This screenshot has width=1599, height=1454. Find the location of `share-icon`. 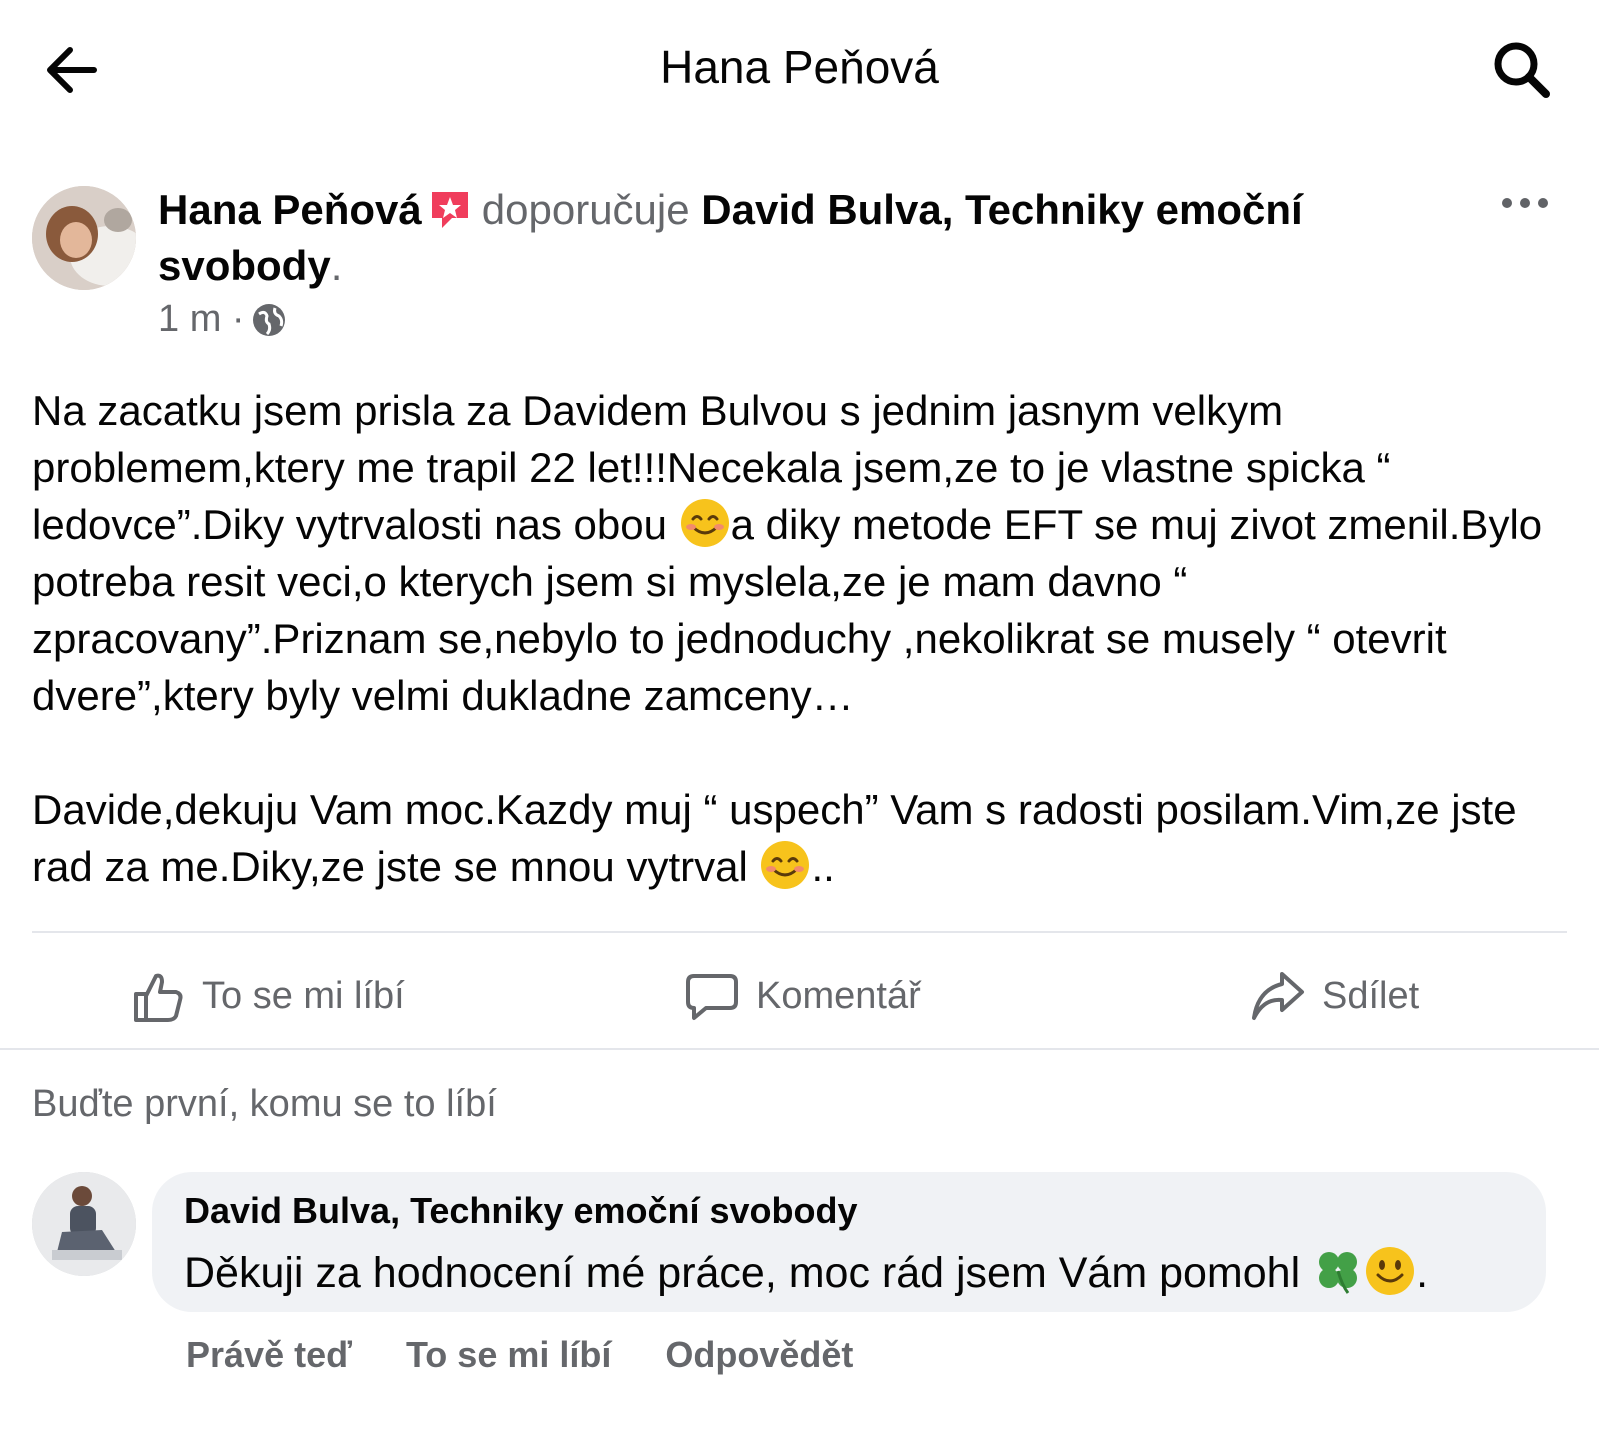

share-icon is located at coordinates (1278, 996).